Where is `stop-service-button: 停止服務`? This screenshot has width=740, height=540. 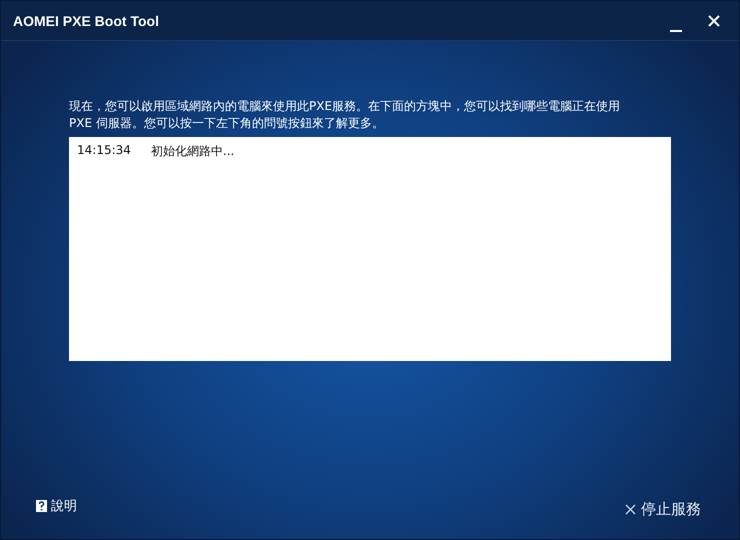
stop-service-button: 停止服務 is located at coordinates (663, 509).